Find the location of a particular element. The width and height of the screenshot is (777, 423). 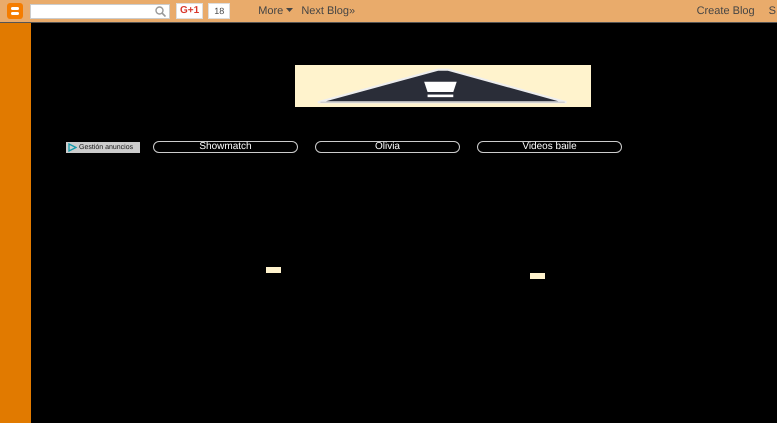

plus-count: 18 is located at coordinates (219, 11).